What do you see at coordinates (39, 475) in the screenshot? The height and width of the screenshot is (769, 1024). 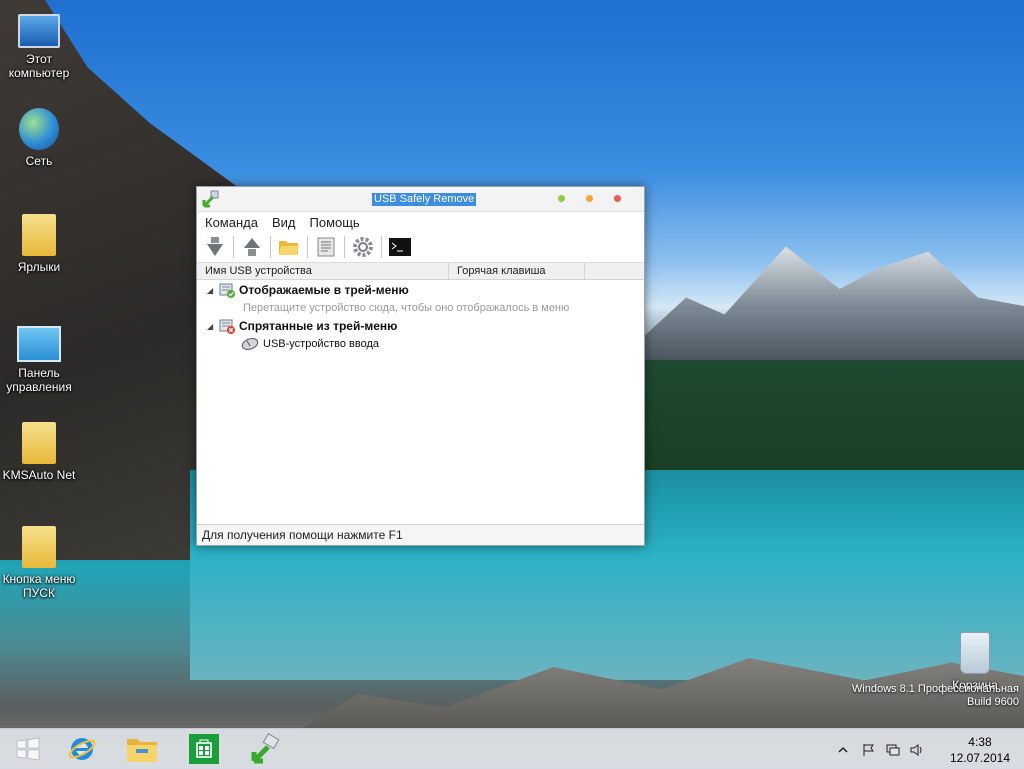 I see `desktop-icon-label: KMSAuto Net` at bounding box center [39, 475].